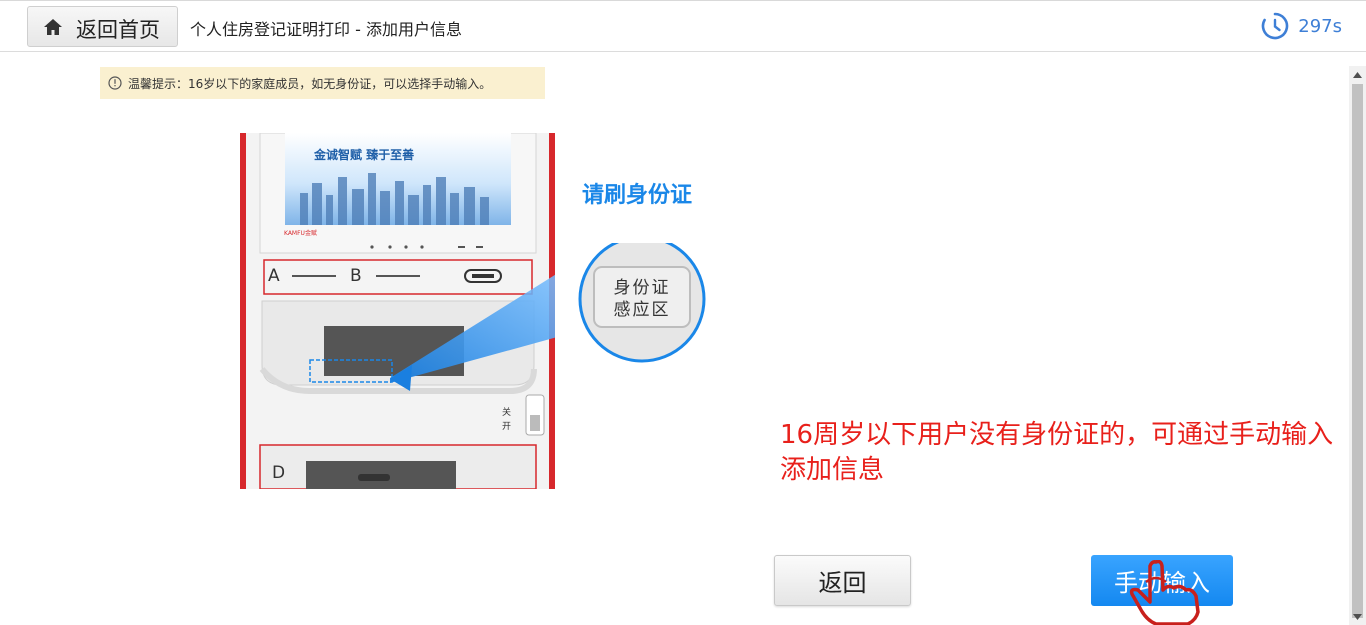 This screenshot has height=625, width=1366. Describe the element at coordinates (642, 310) in the screenshot. I see `id-card-label-2: 感应区` at that location.